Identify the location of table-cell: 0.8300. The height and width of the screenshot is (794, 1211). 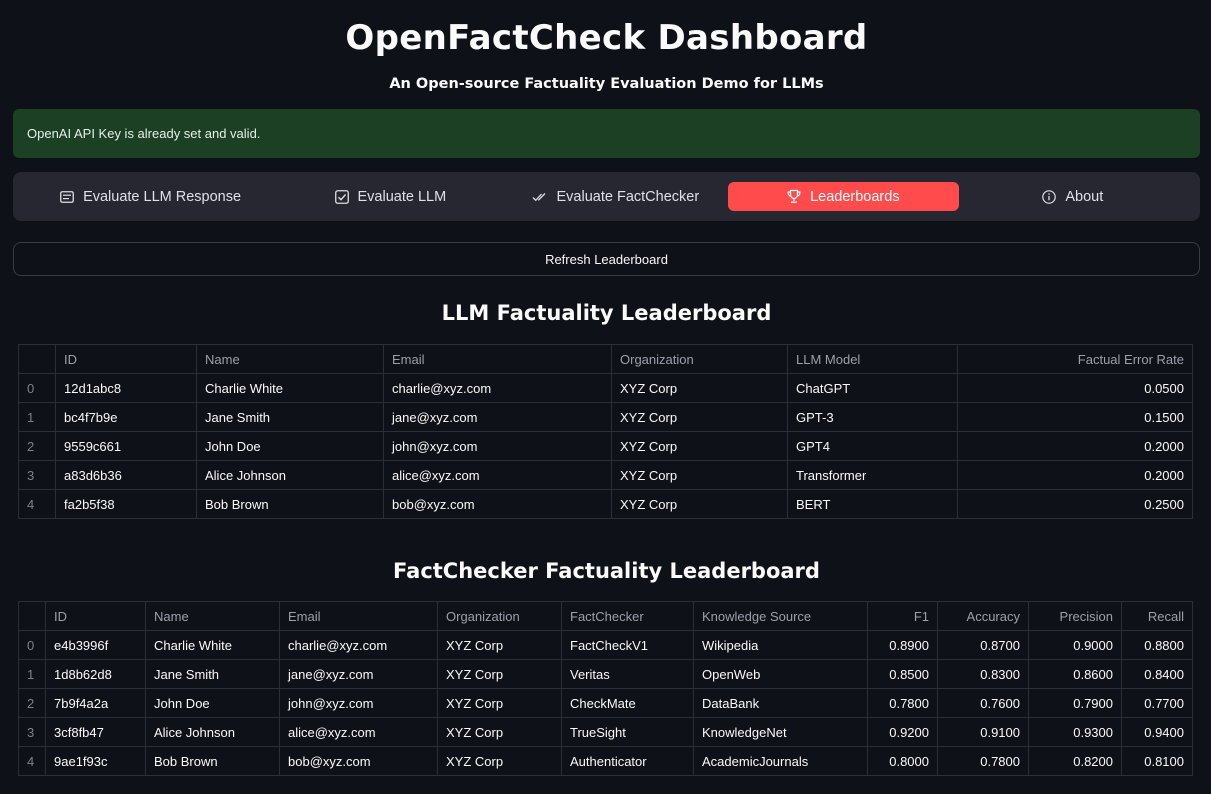
(983, 674).